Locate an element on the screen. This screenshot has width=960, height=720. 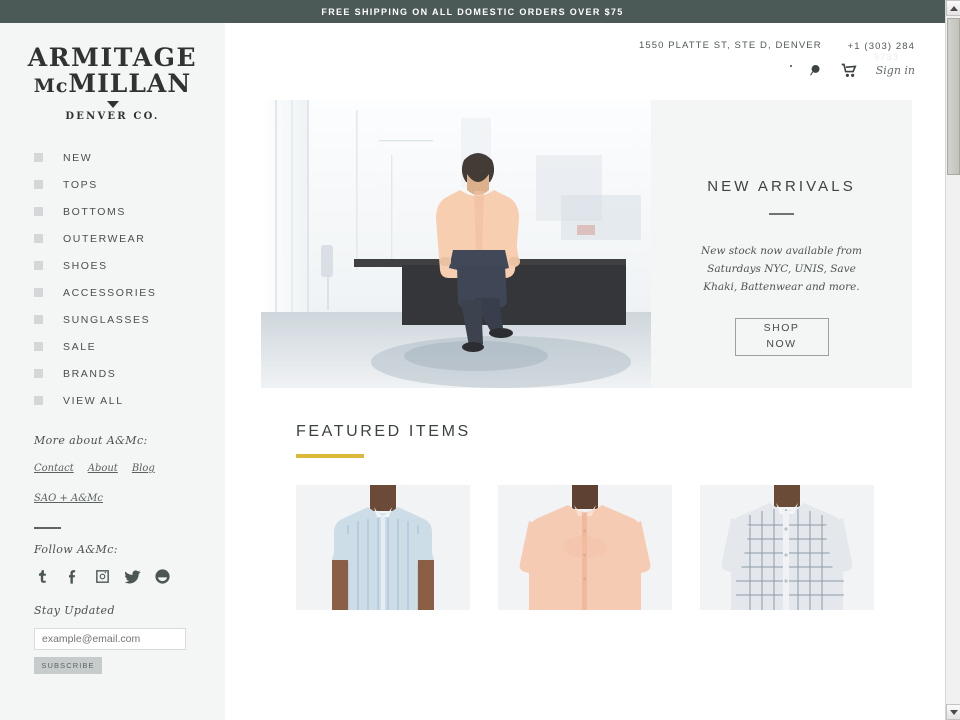
logo-mc: Mc is located at coordinates (51, 86).